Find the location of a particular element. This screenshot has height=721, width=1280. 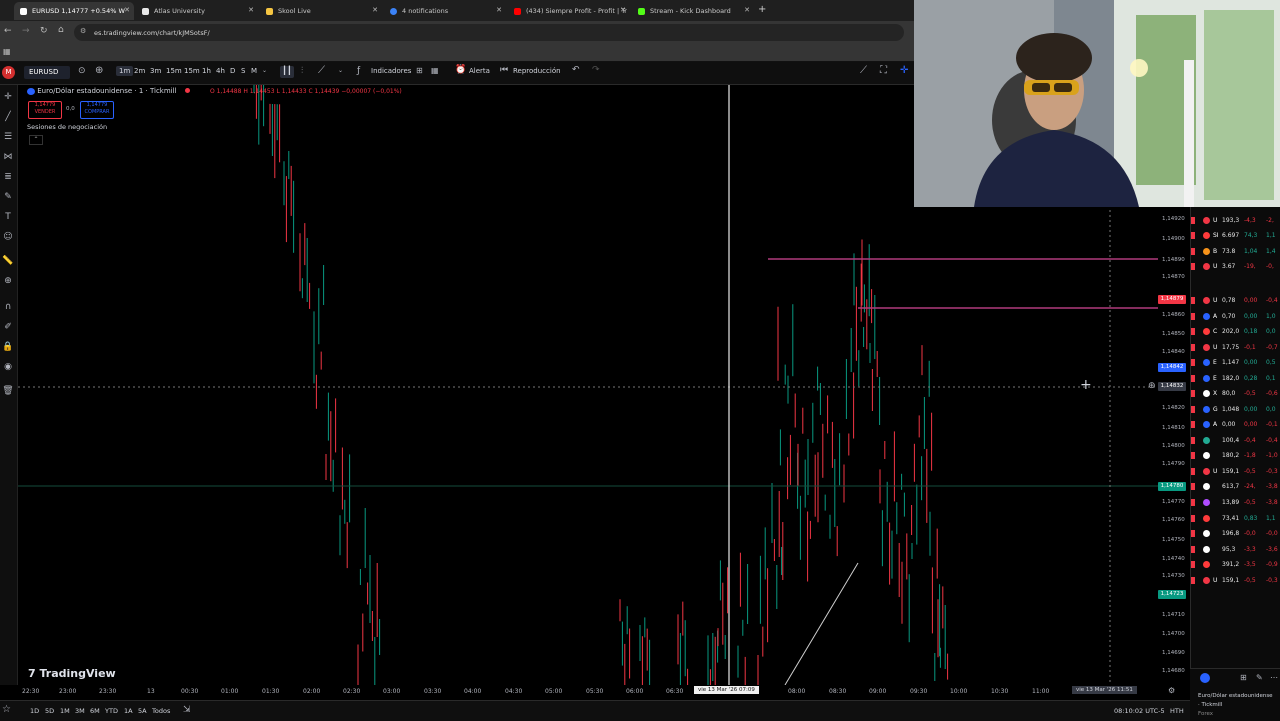

compare-icon: ⊙ is located at coordinates (82, 71).